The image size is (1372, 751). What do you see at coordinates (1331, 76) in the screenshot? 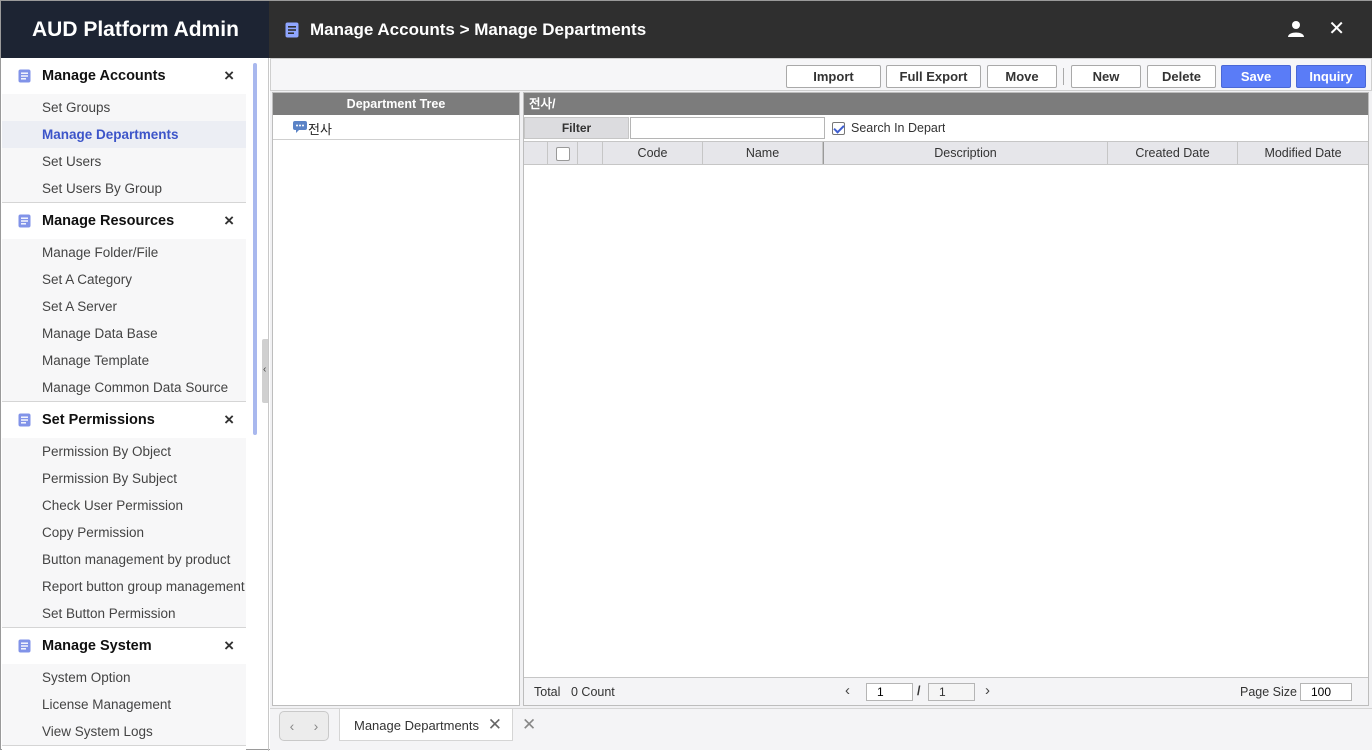
I see `inquiry-button: Inquiry` at bounding box center [1331, 76].